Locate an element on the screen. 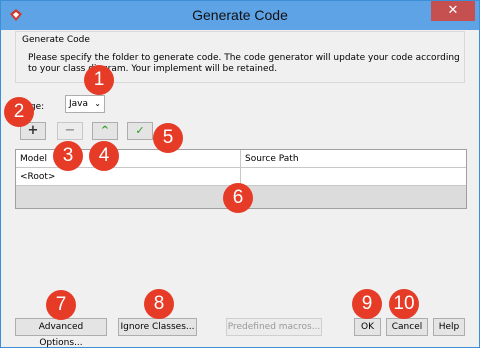 This screenshot has height=351, width=480. column-header-source-path: Source Path is located at coordinates (353, 159).